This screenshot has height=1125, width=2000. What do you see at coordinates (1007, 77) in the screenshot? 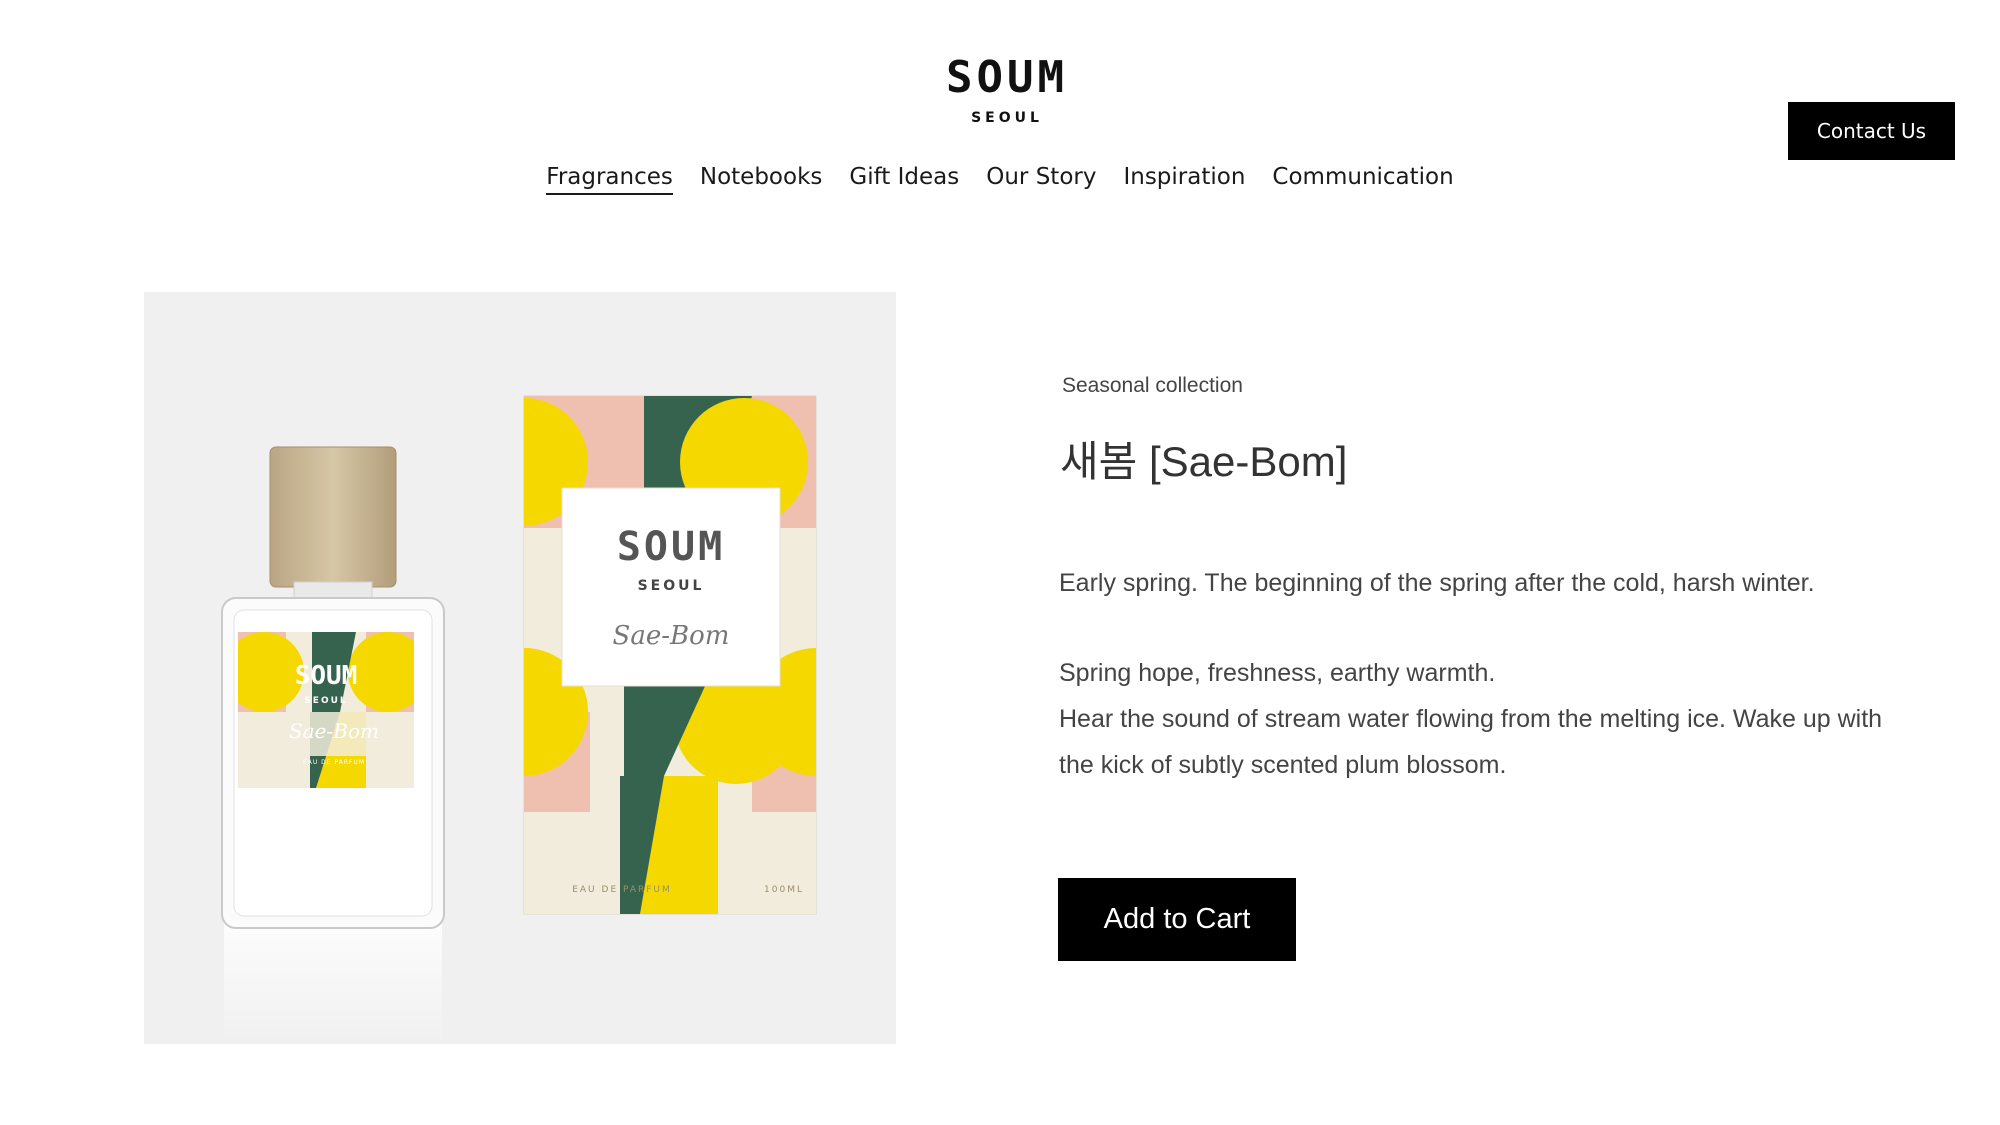
I see `logo-wordmark: SOUM` at bounding box center [1007, 77].